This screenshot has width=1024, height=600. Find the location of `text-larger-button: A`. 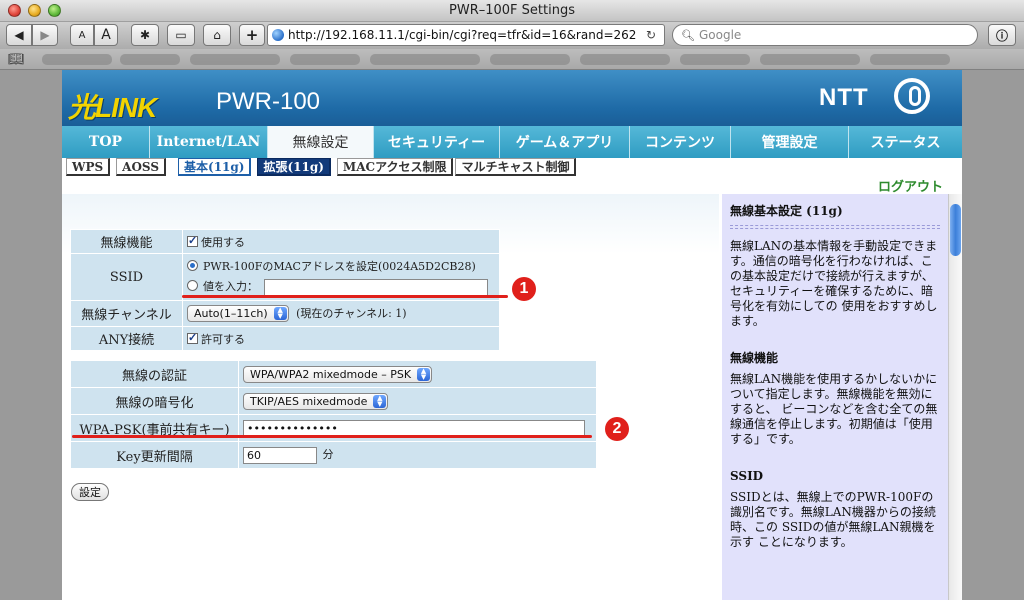

text-larger-button: A is located at coordinates (106, 35).